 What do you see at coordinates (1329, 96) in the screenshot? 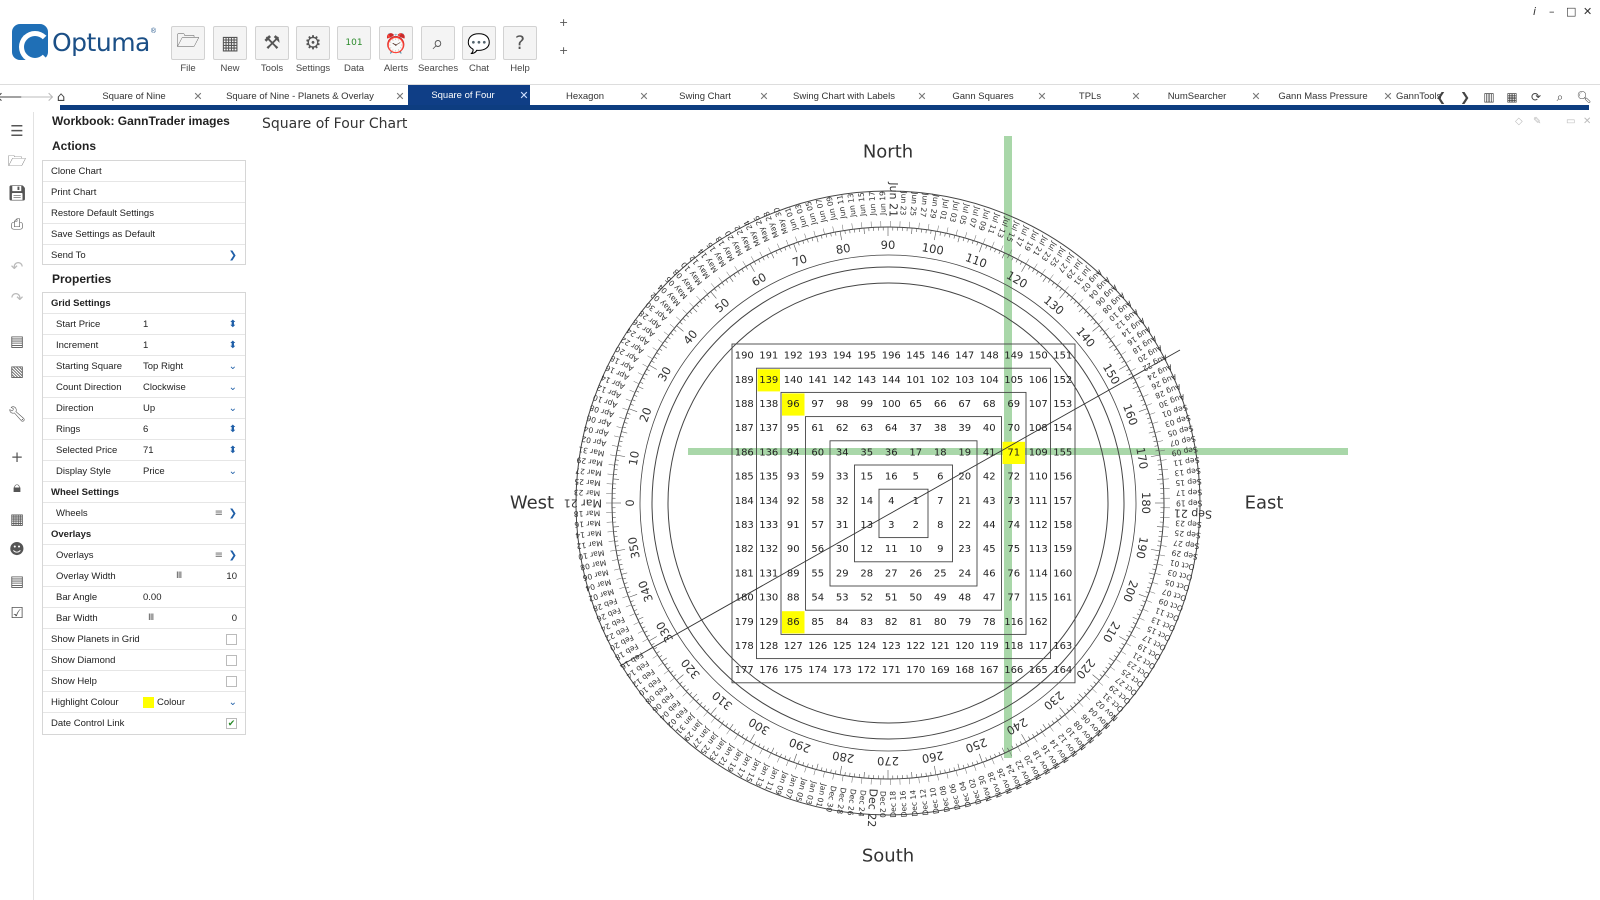
I see `tab-gann-mass-pressure: Gann Mass Pressure ✕` at bounding box center [1329, 96].